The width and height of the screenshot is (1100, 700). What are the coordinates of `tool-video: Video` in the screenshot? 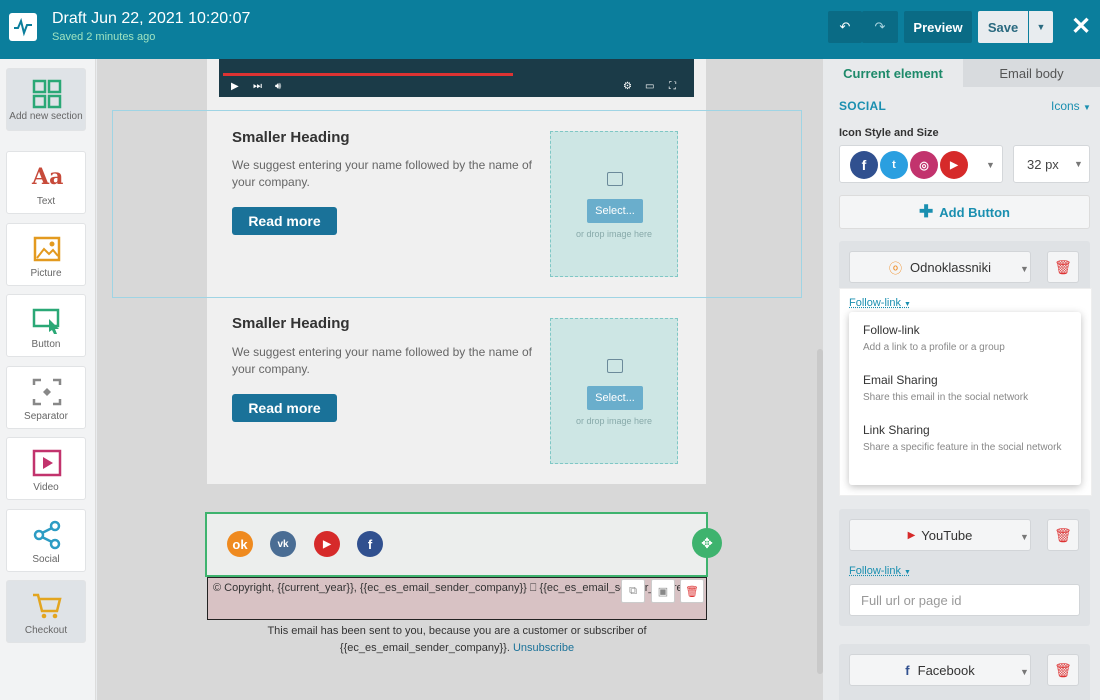 It's located at (46, 468).